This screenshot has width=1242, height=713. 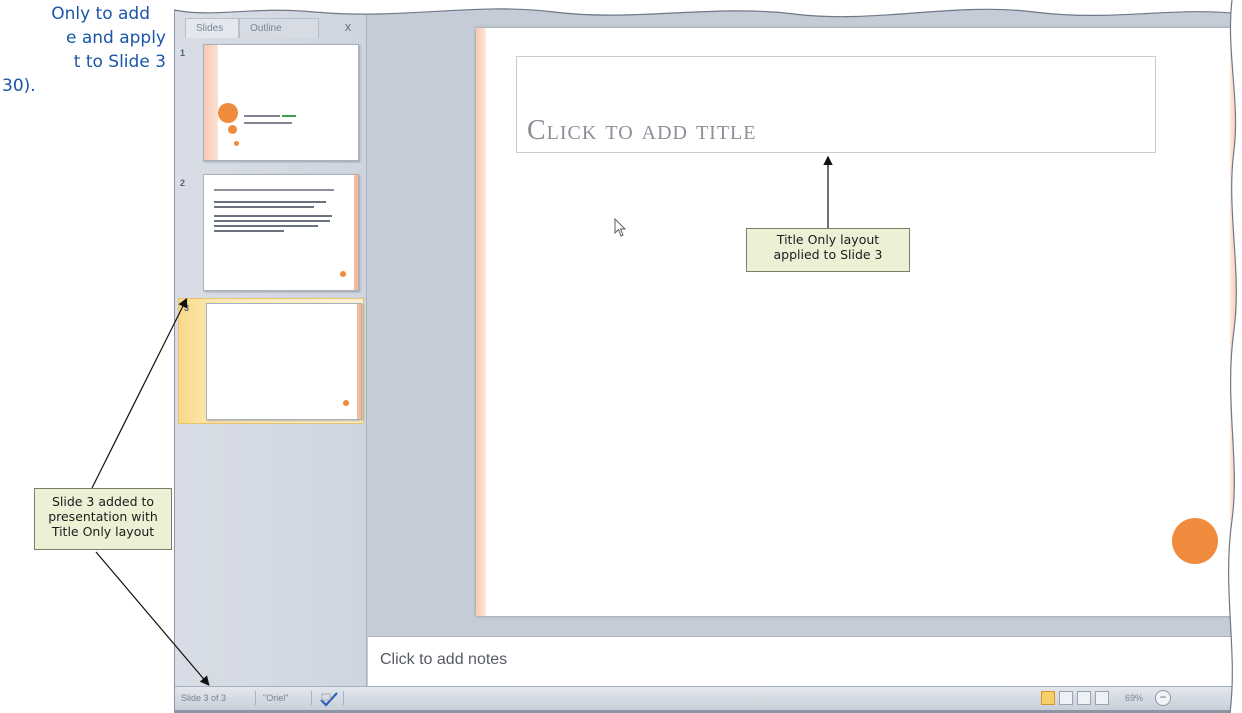 I want to click on thumbnail-heading-line, so click(x=274, y=190).